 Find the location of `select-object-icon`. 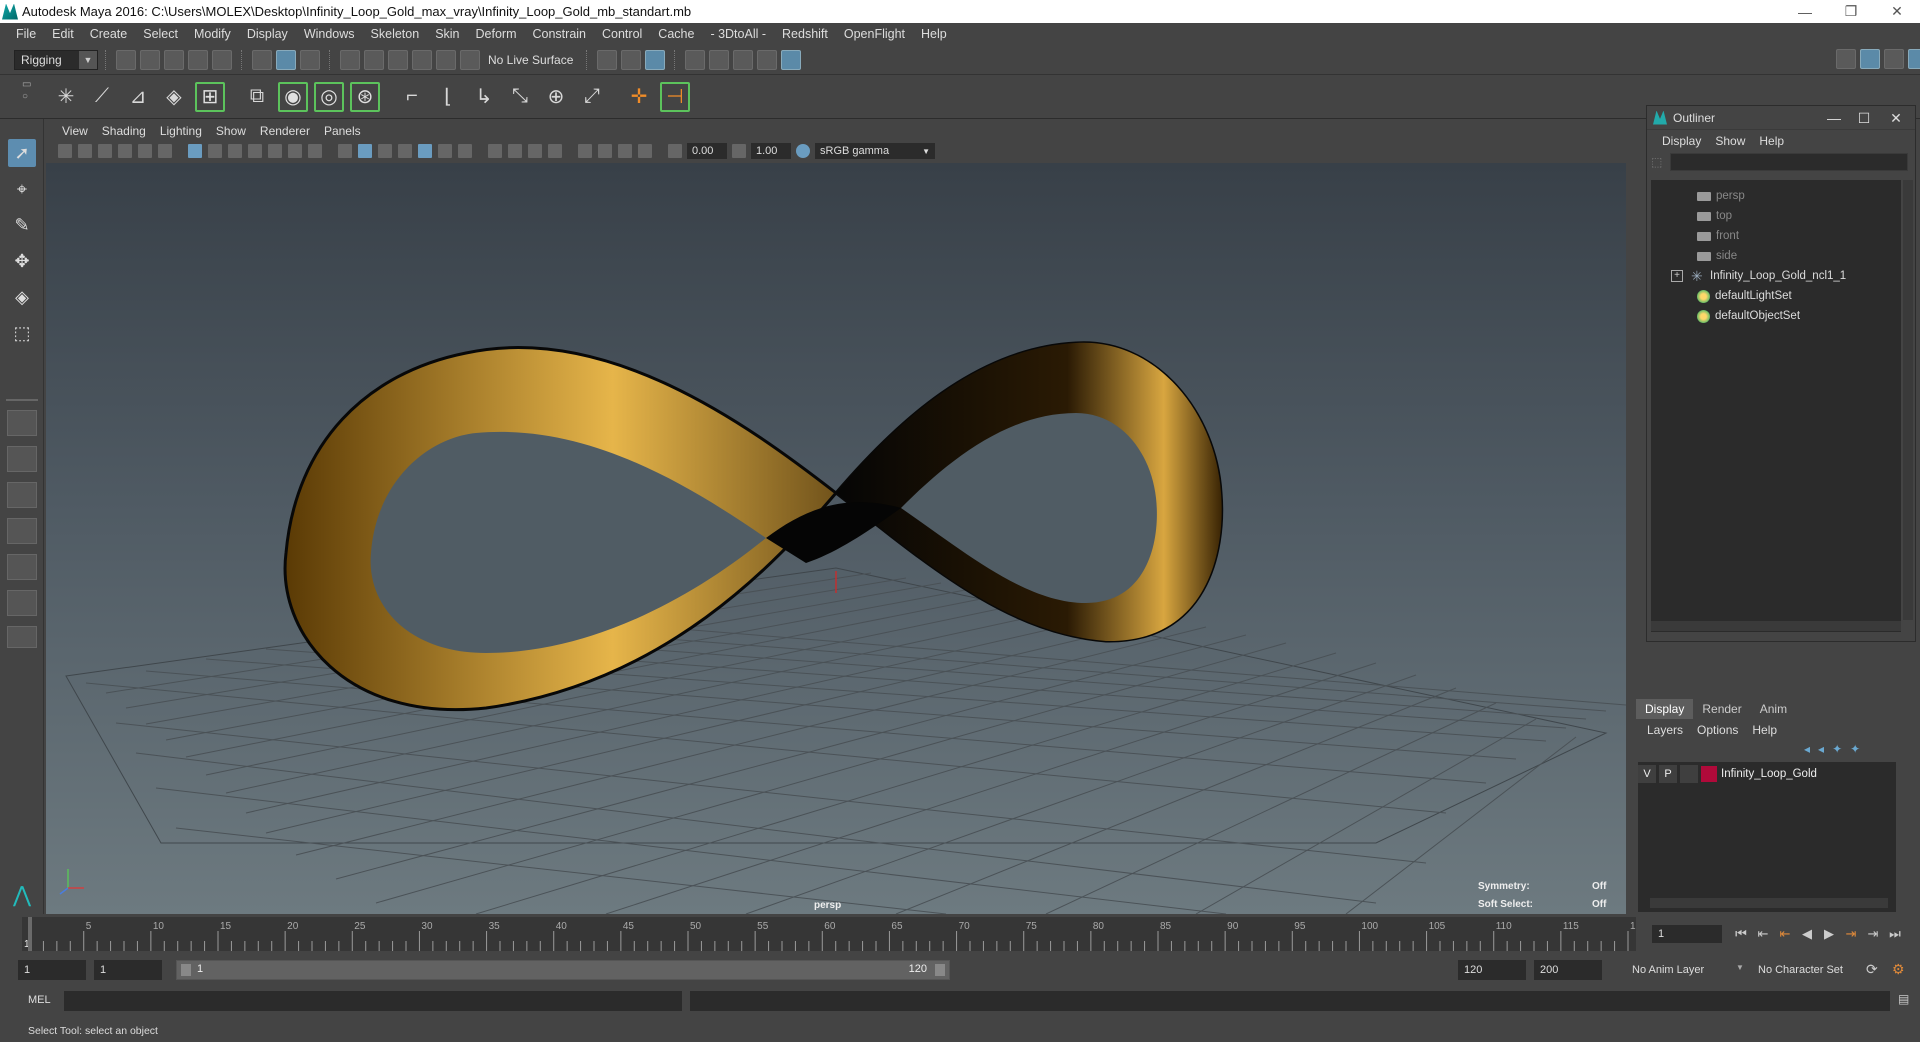

select-object-icon is located at coordinates (286, 59).